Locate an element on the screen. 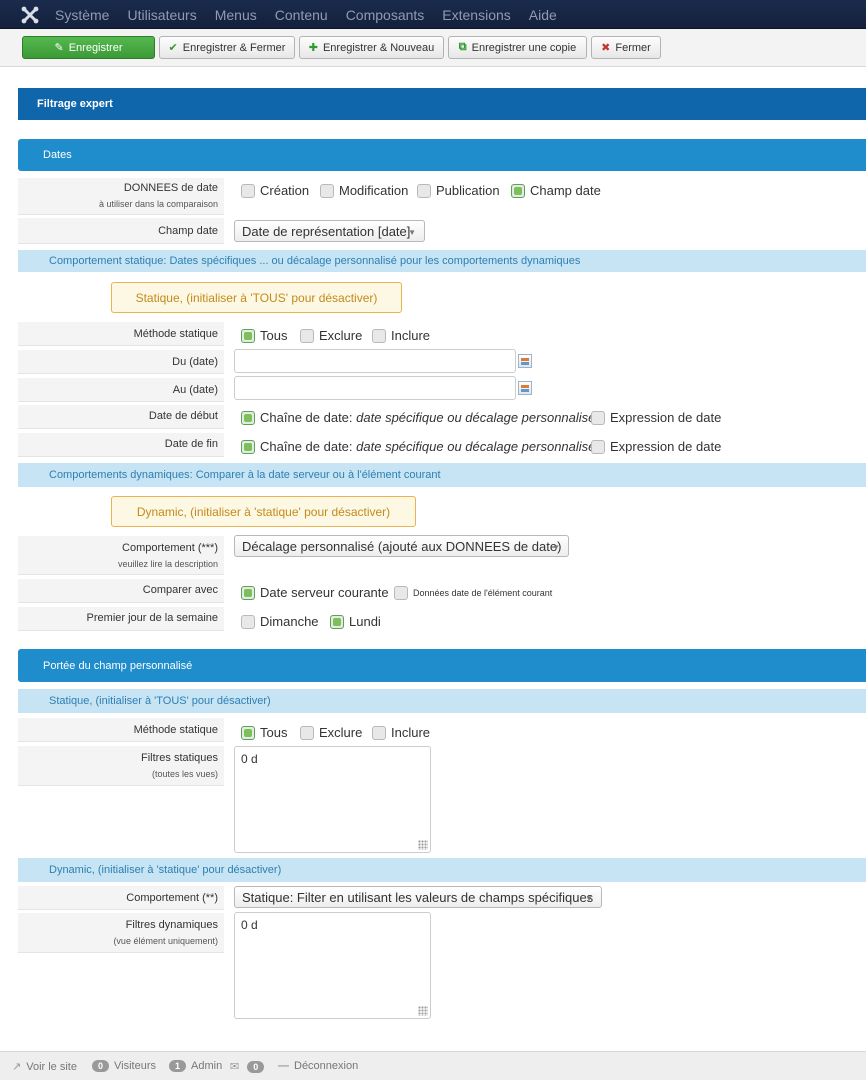 The width and height of the screenshot is (866, 1080). methode-statique-label: Méthode statique is located at coordinates (121, 334).